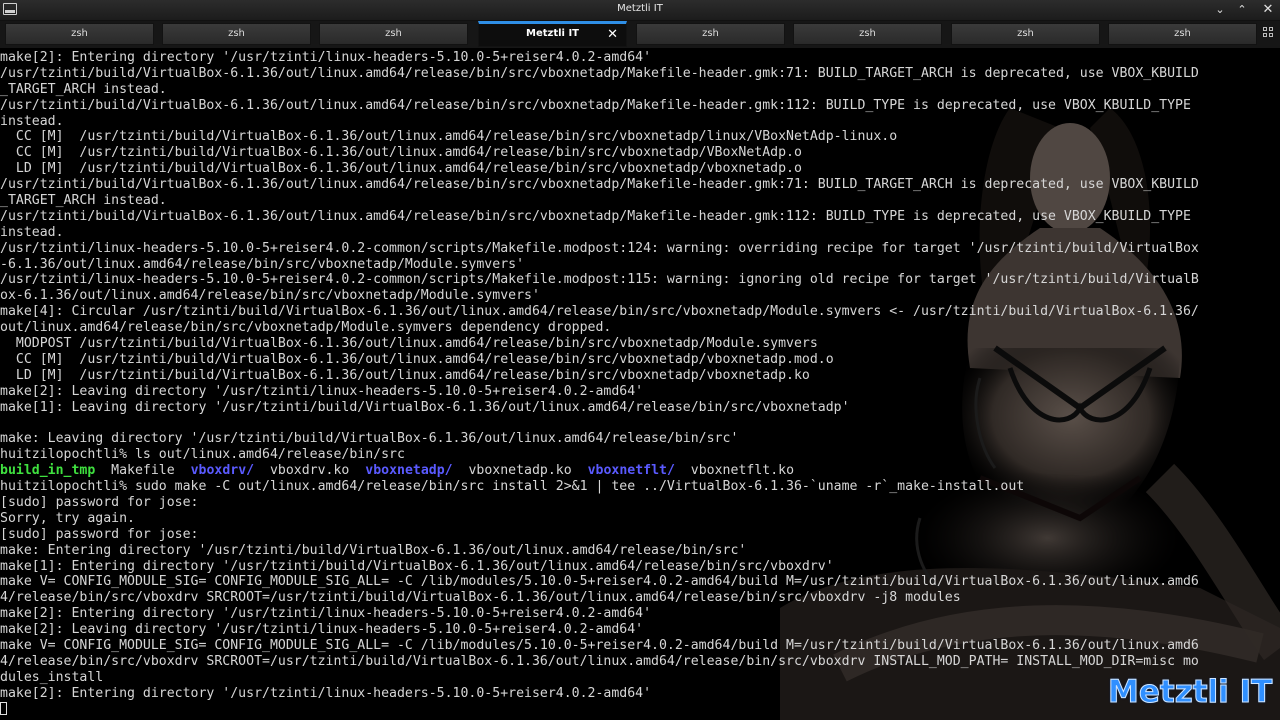 The image size is (1280, 720). I want to click on tab-zsh-3: zsh, so click(393, 34).